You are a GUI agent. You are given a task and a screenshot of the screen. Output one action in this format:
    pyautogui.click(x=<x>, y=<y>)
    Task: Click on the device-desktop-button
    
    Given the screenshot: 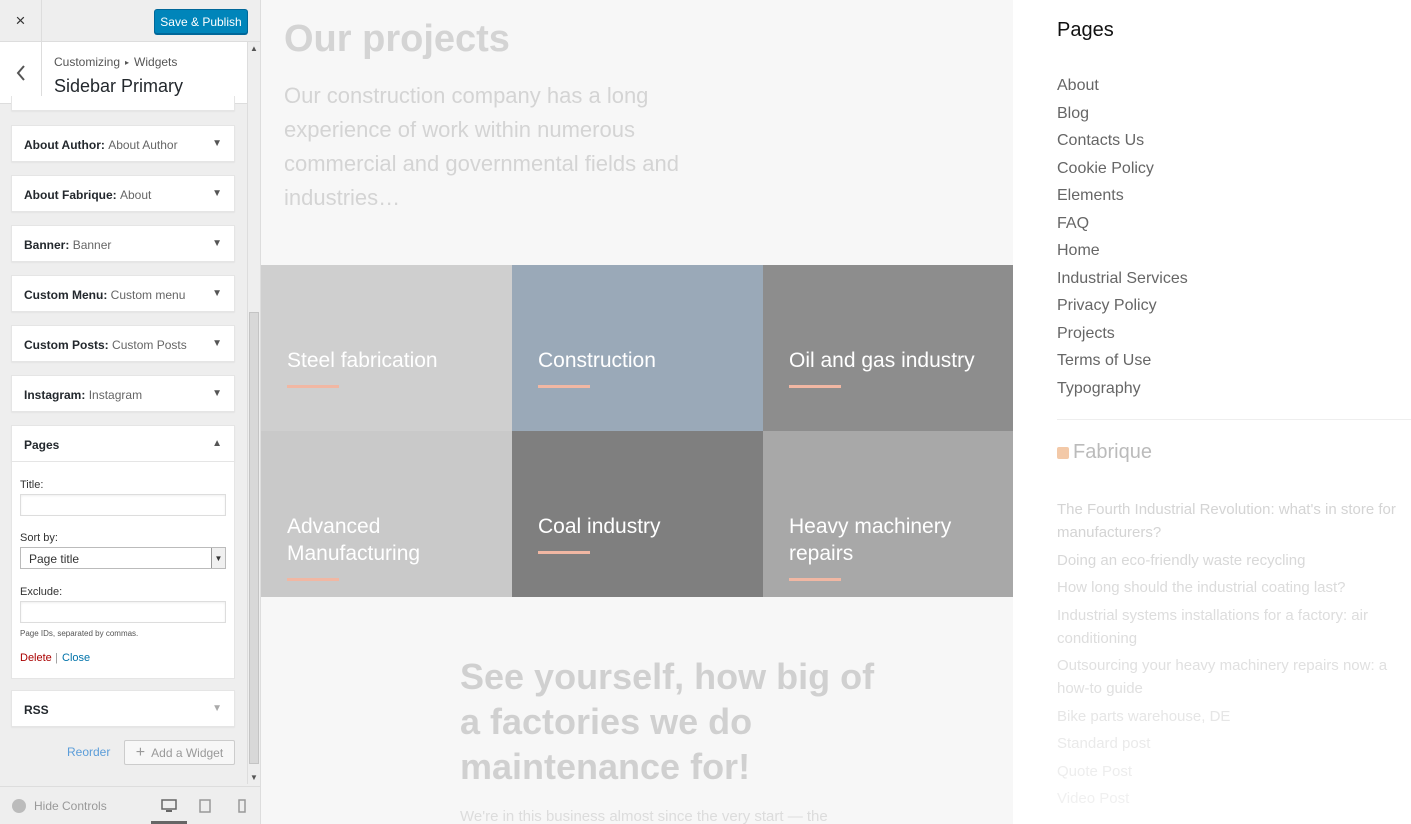 What is the action you would take?
    pyautogui.click(x=169, y=806)
    